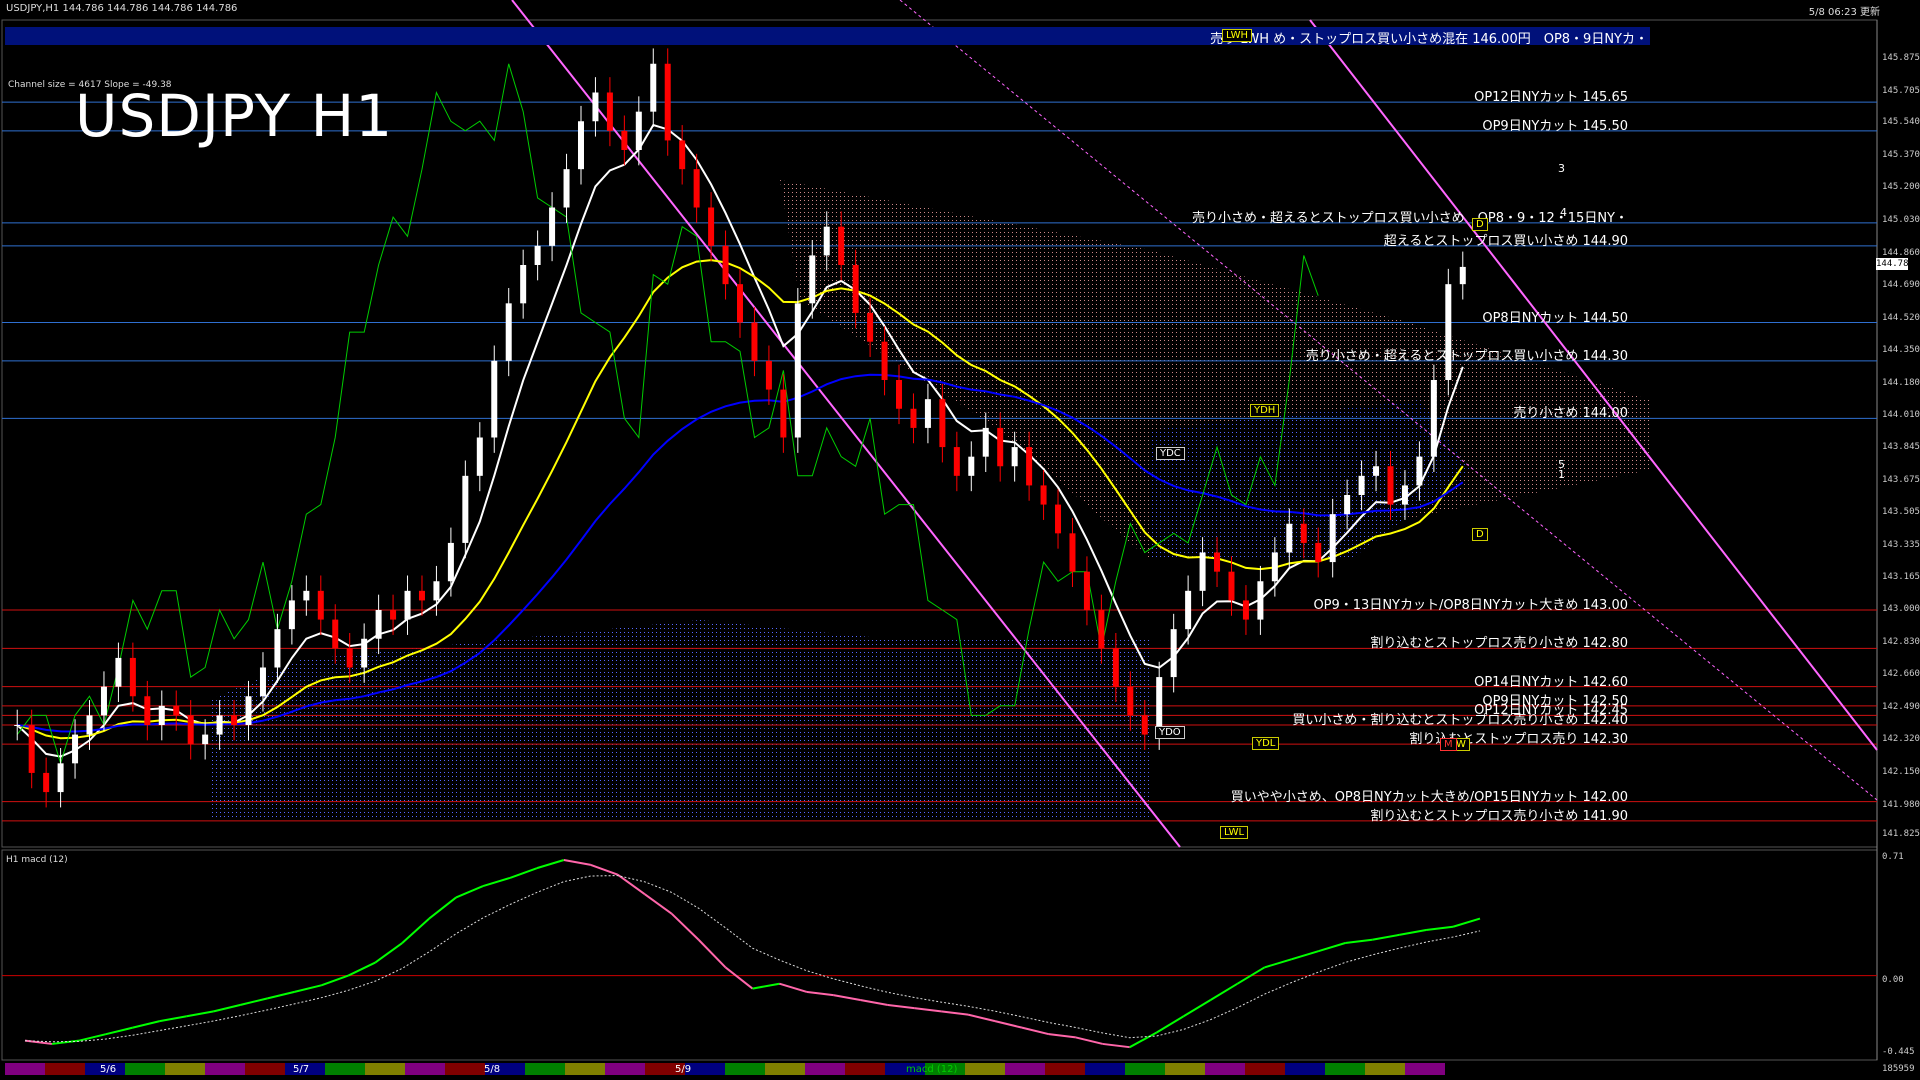 The height and width of the screenshot is (1080, 1920). Describe the element at coordinates (1234, 832) in the screenshot. I see `lwl-box: LWL` at that location.